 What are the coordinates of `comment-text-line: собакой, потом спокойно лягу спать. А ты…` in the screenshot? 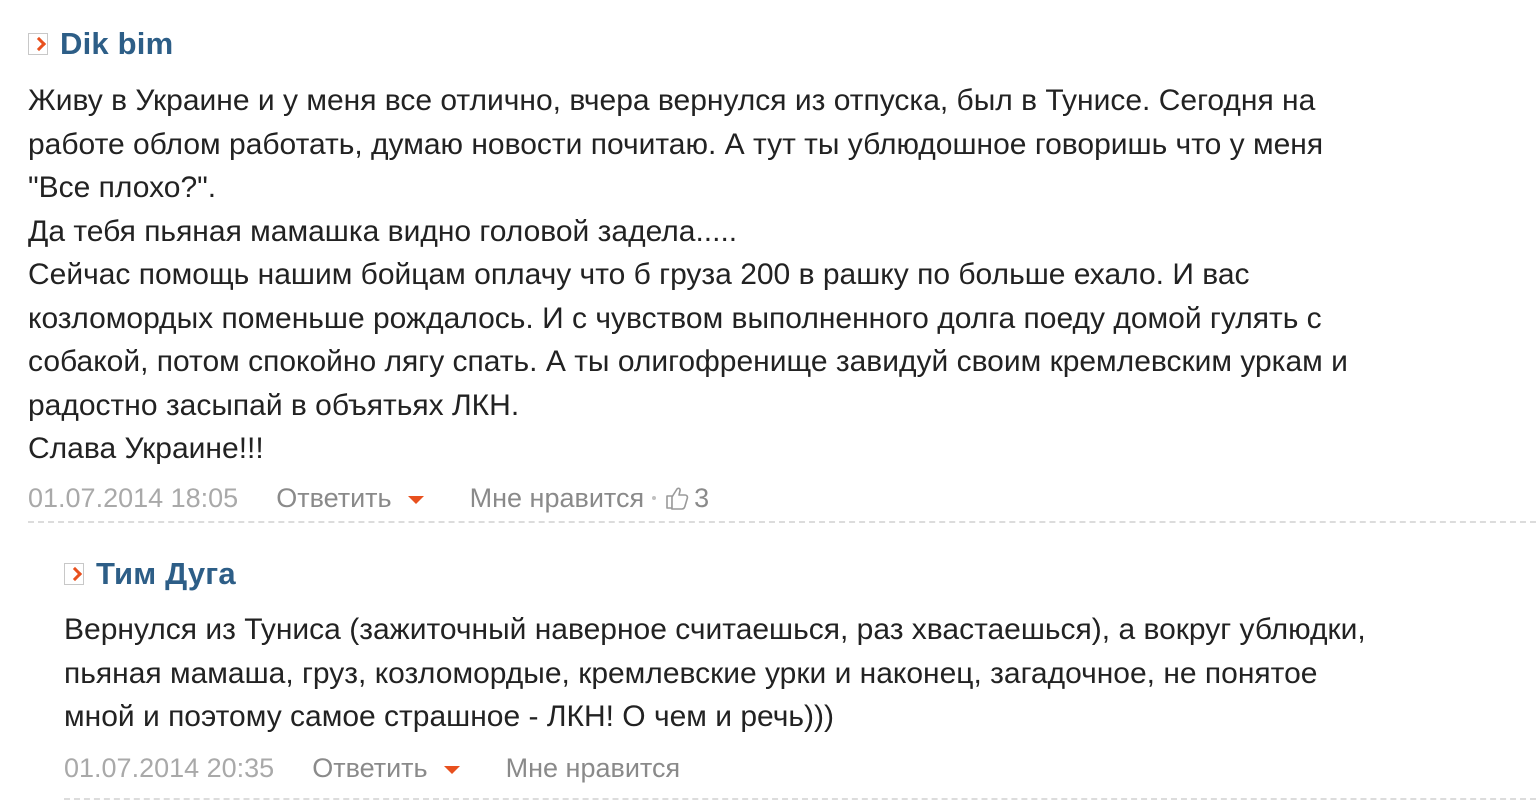 It's located at (688, 361).